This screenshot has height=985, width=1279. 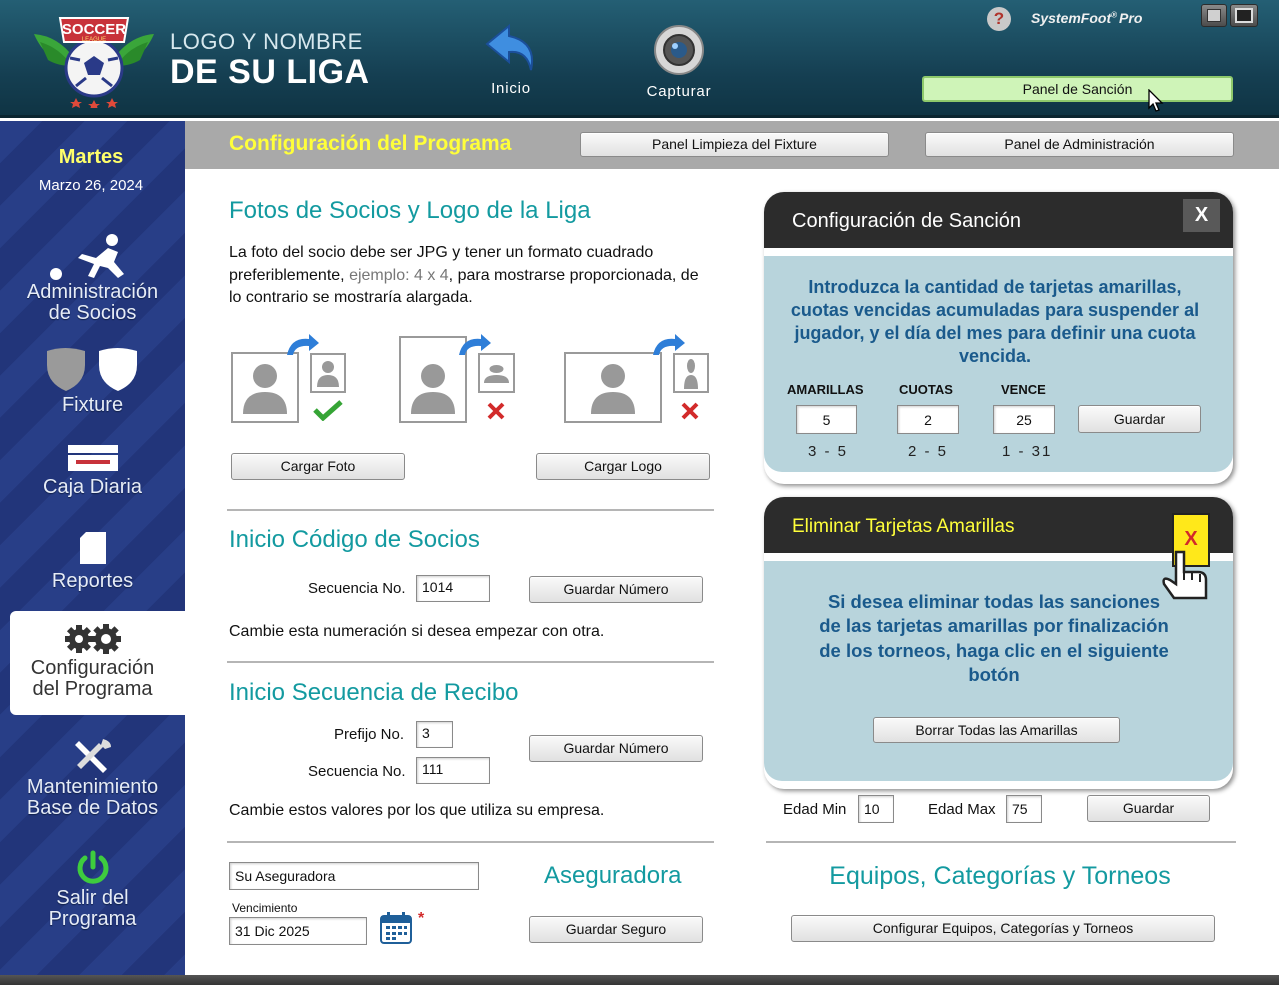 I want to click on config-teams-button: Configurar Equipos, Categorías y Torneos, so click(x=1003, y=928).